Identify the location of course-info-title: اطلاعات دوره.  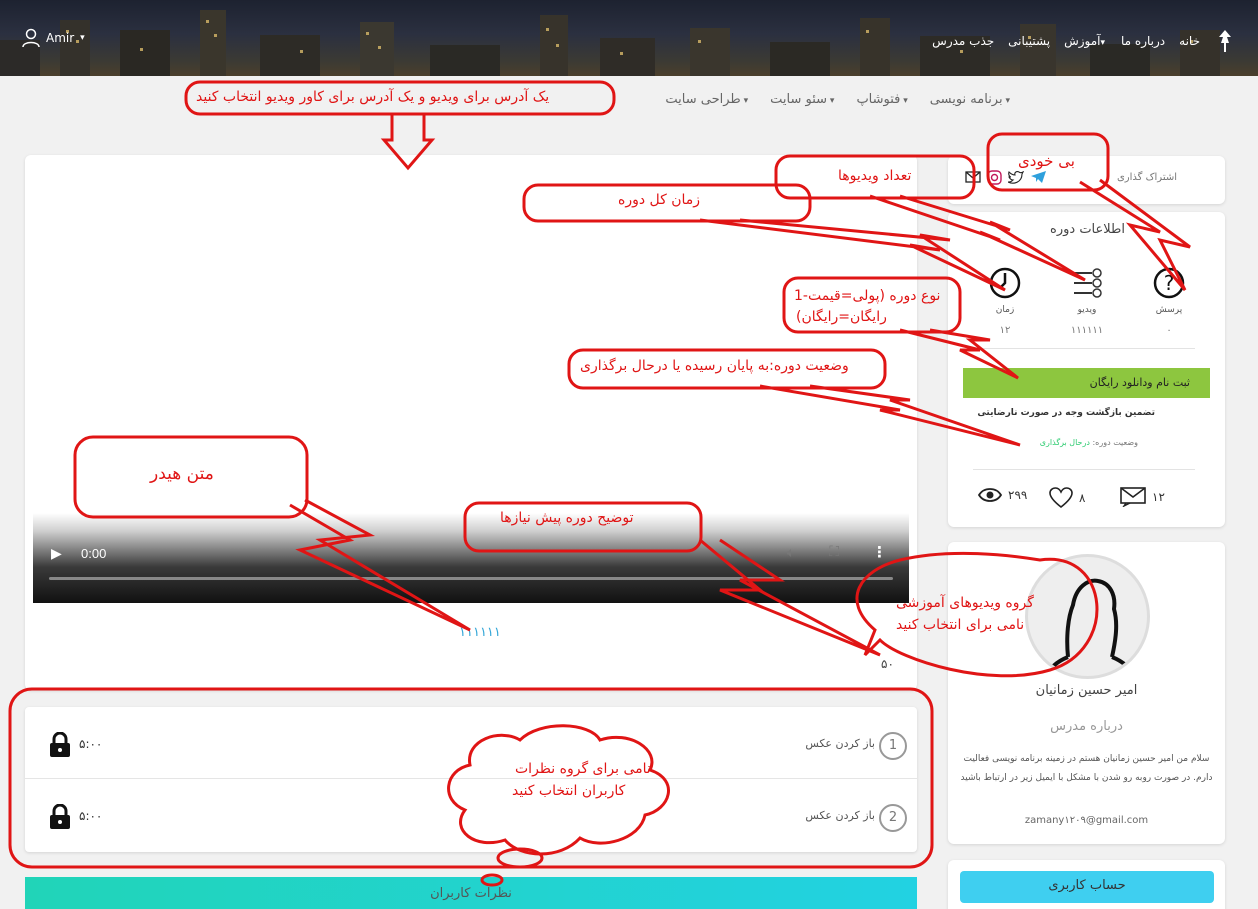
(1087, 229).